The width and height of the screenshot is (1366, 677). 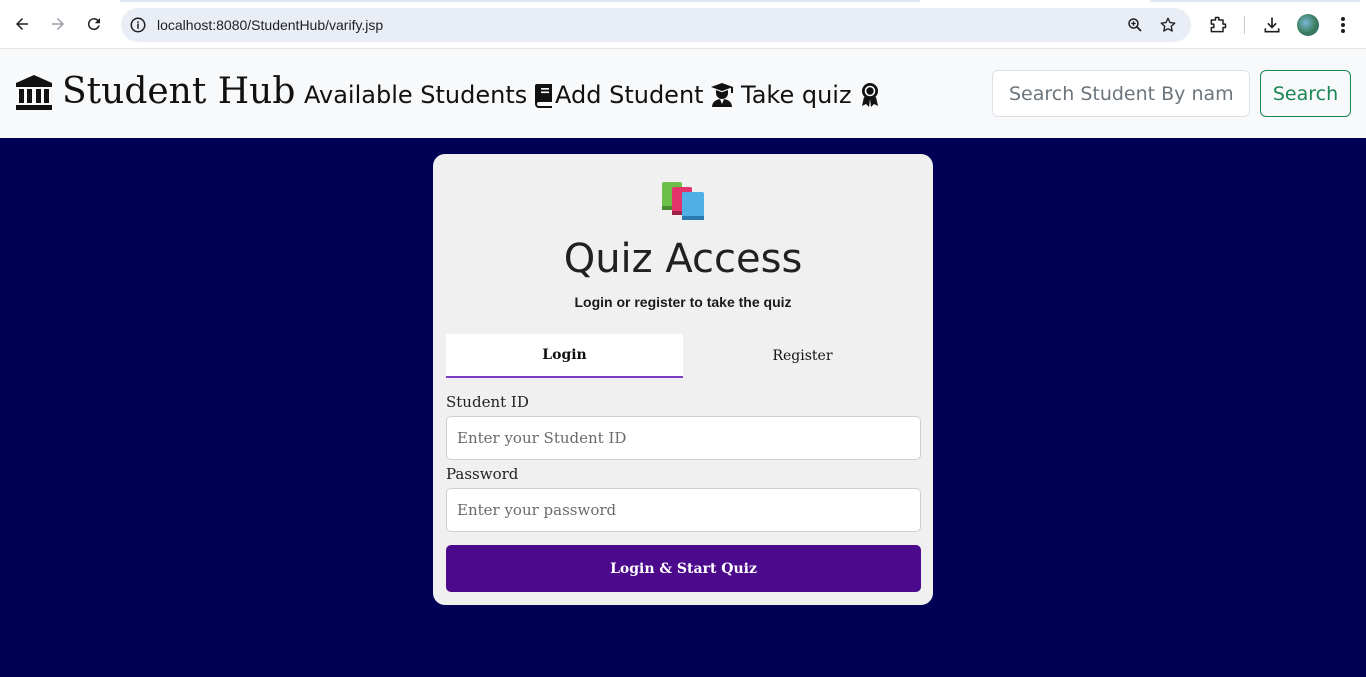 What do you see at coordinates (683, 259) in the screenshot?
I see `card-title: Quiz Access` at bounding box center [683, 259].